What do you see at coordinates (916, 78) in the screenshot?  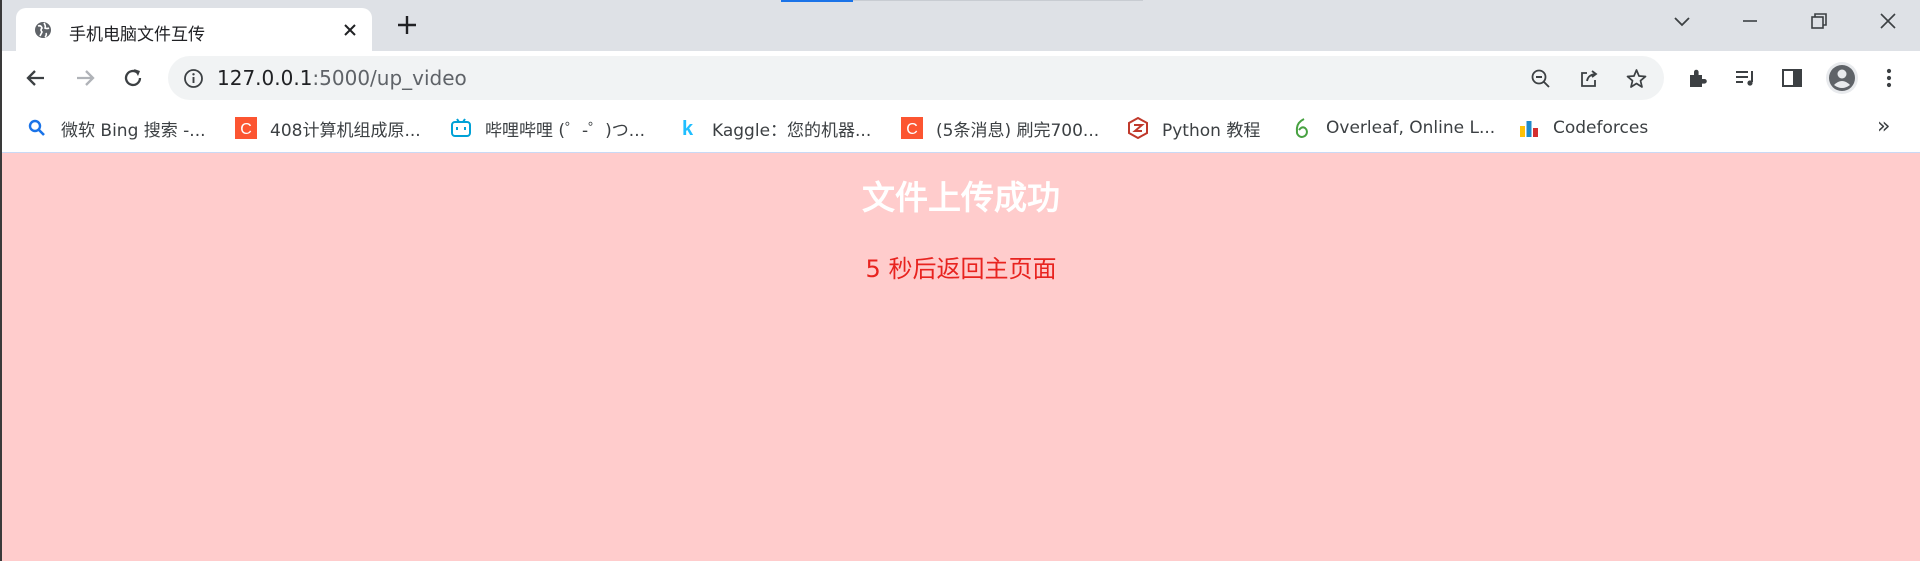 I see `address-bar: 127.0.0.1:5000/up_video` at bounding box center [916, 78].